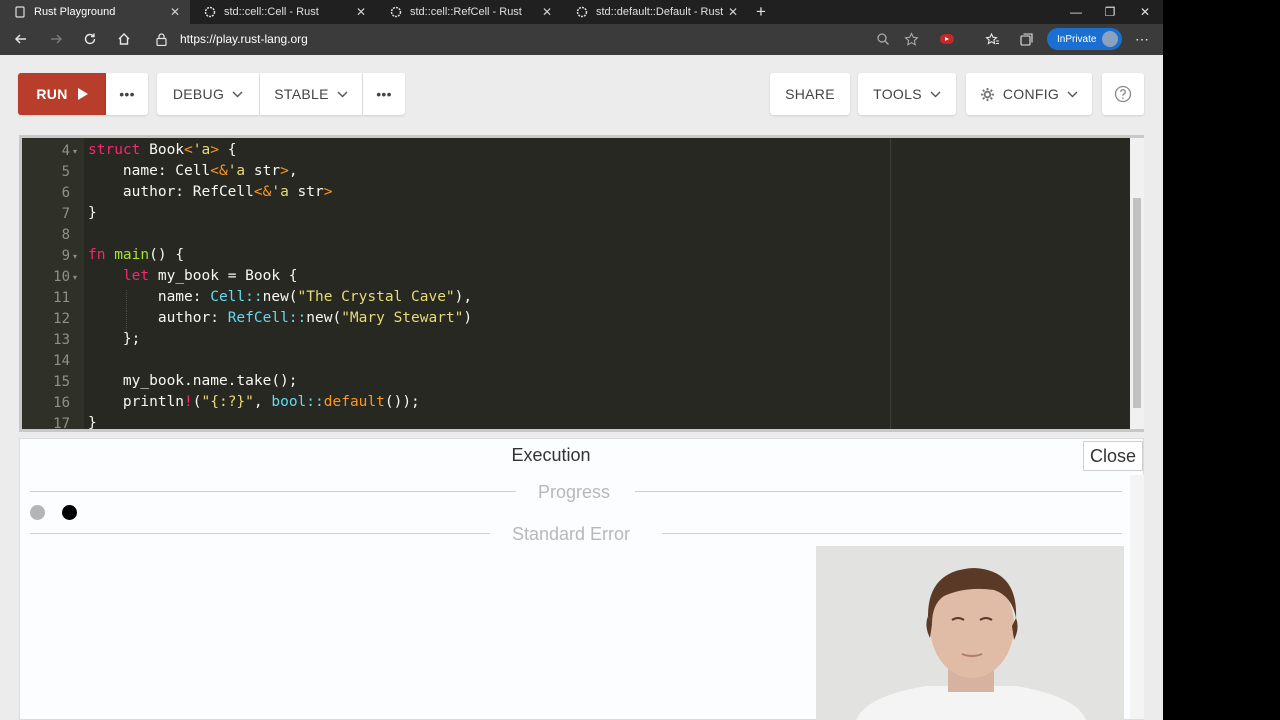 The height and width of the screenshot is (720, 1280). Describe the element at coordinates (384, 94) in the screenshot. I see `advanced-options-button: •••` at that location.